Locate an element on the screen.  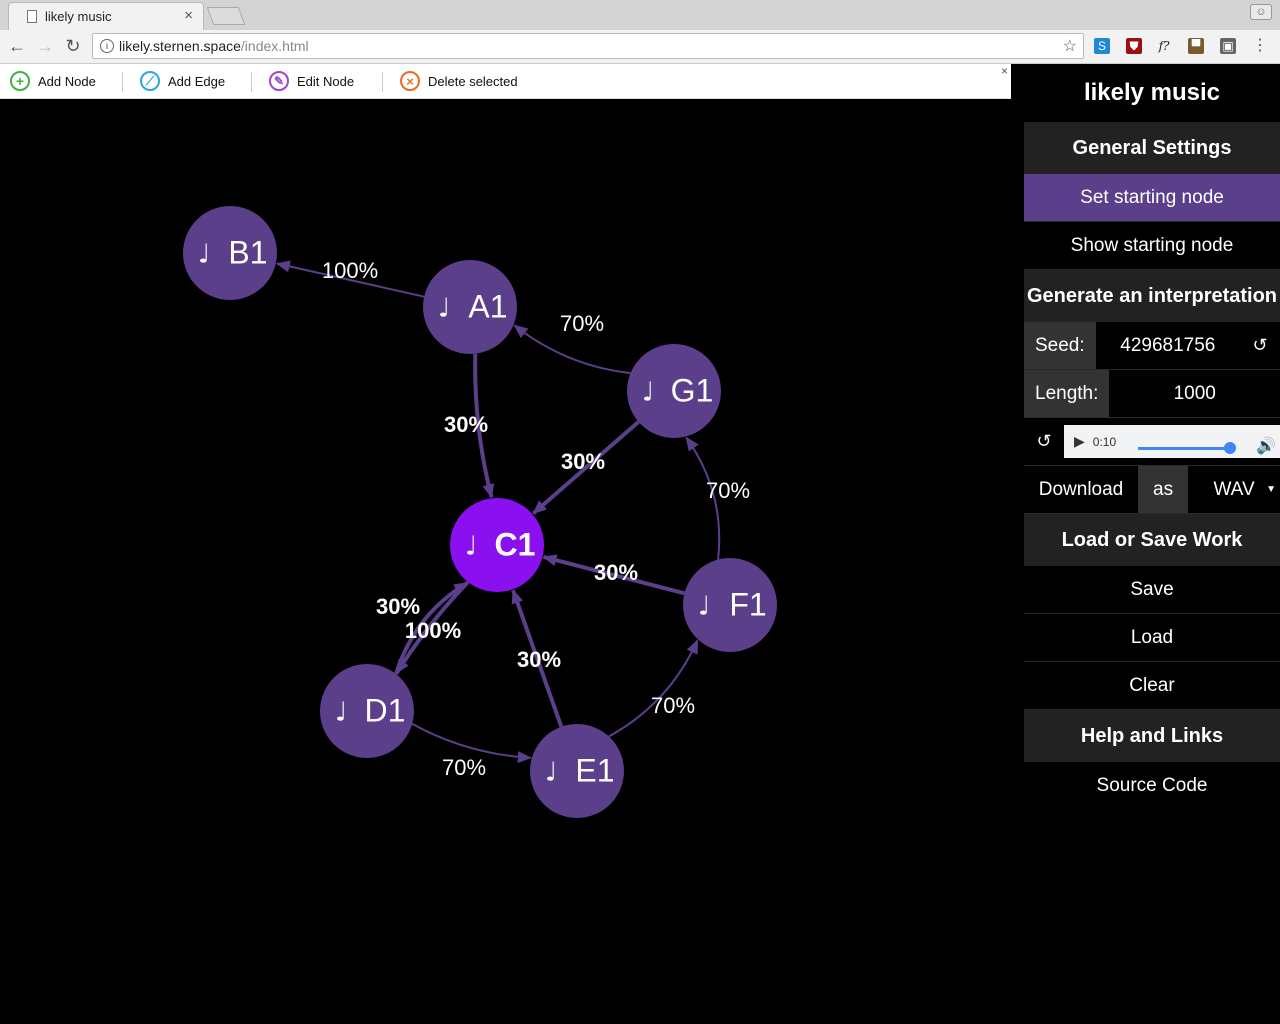
node-label: D1 is located at coordinates (385, 710).